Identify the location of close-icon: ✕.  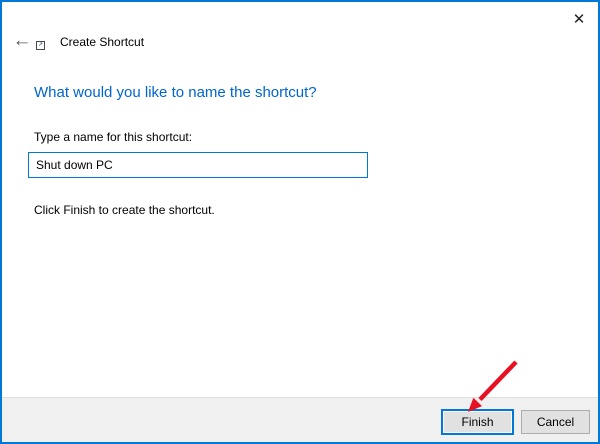
(579, 19).